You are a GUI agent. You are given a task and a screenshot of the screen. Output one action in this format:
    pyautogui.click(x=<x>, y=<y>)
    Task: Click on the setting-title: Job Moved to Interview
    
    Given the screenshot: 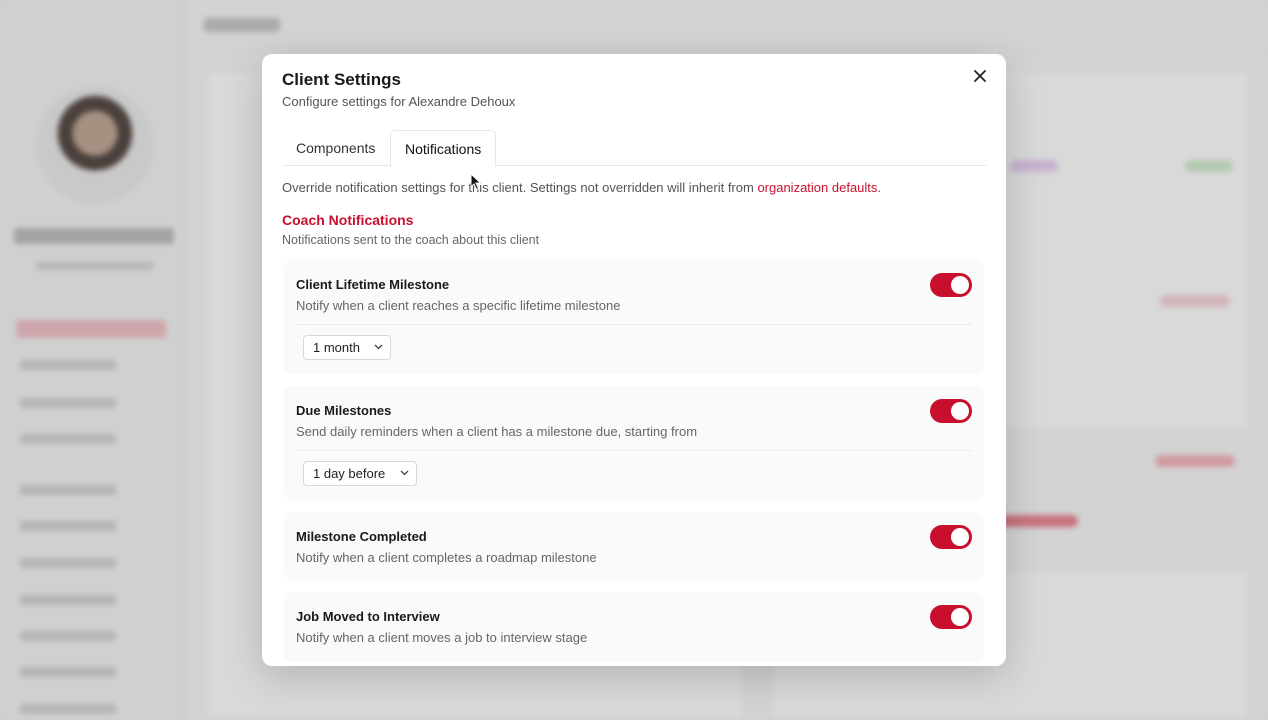 What is the action you would take?
    pyautogui.click(x=368, y=616)
    